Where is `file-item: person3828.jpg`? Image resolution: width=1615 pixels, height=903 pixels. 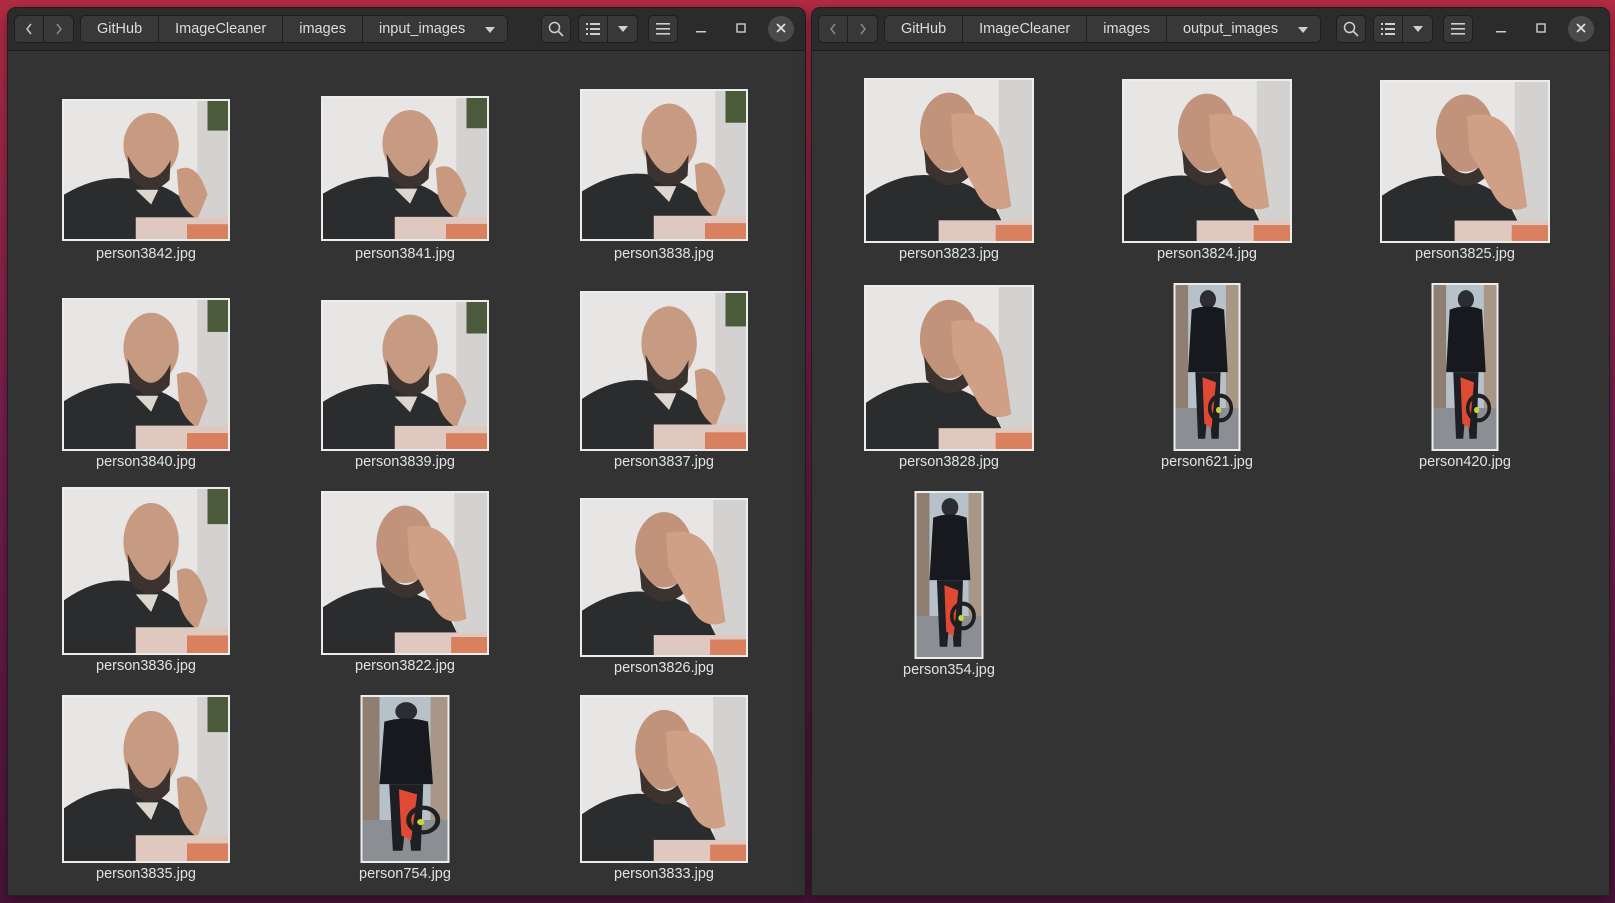
file-item: person3828.jpg is located at coordinates (949, 379).